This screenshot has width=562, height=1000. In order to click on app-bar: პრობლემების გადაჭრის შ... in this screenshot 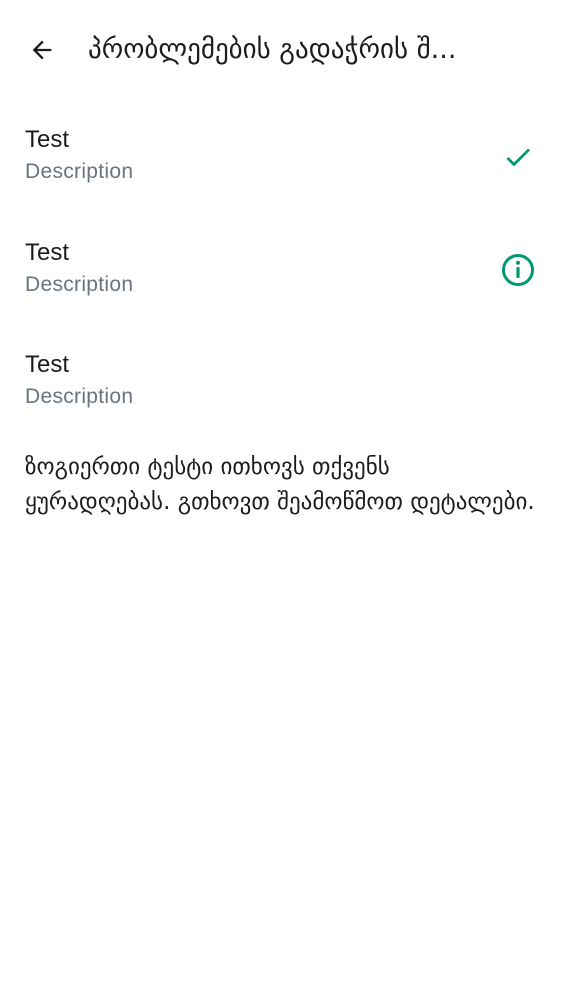, I will do `click(281, 50)`.